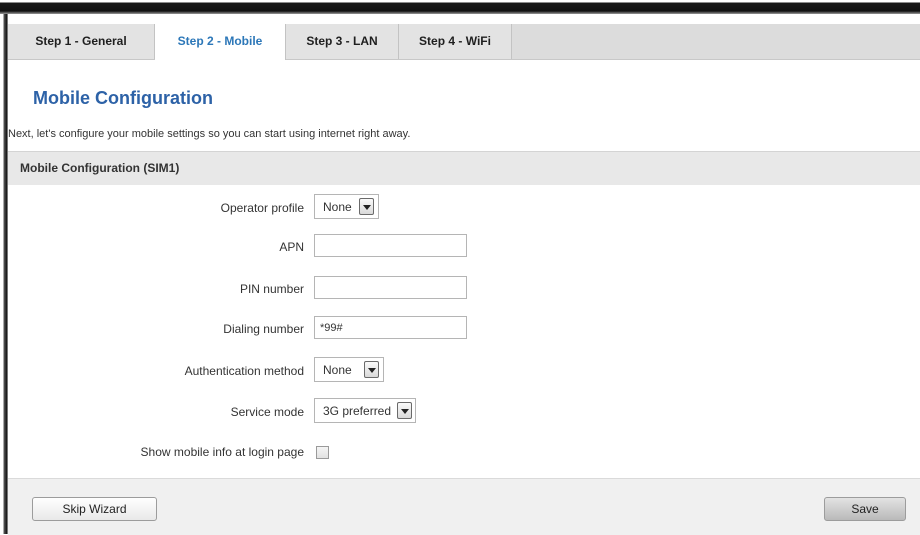 This screenshot has height=535, width=920. What do you see at coordinates (267, 412) in the screenshot?
I see `service-mode-label: Service mode` at bounding box center [267, 412].